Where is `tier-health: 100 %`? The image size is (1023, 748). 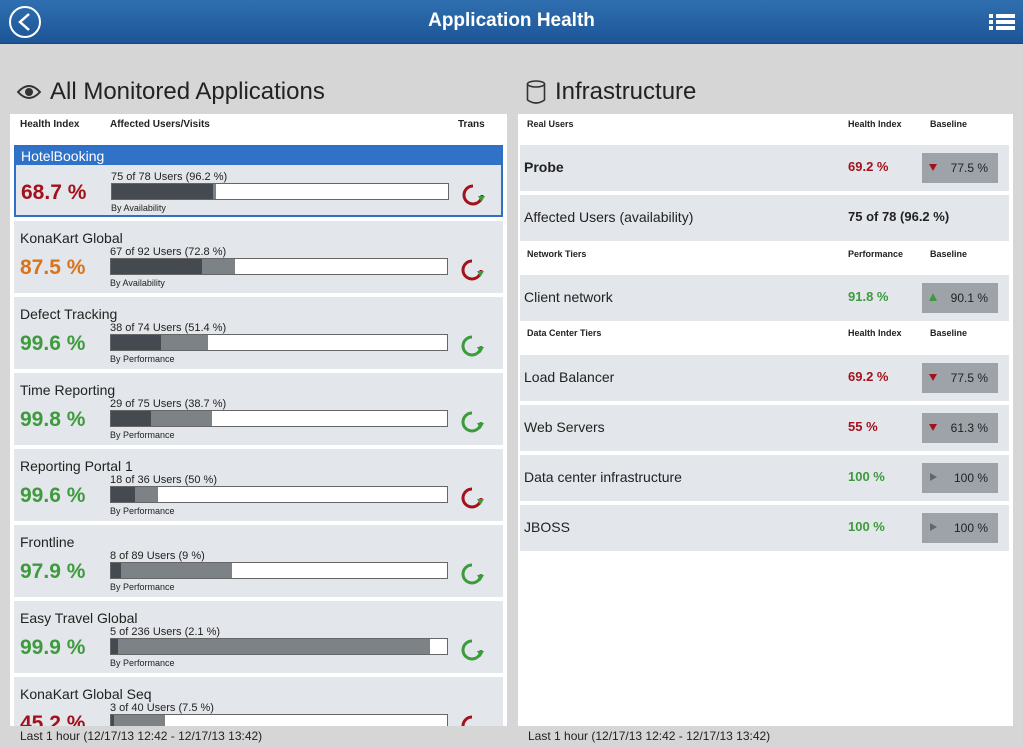 tier-health: 100 % is located at coordinates (866, 526).